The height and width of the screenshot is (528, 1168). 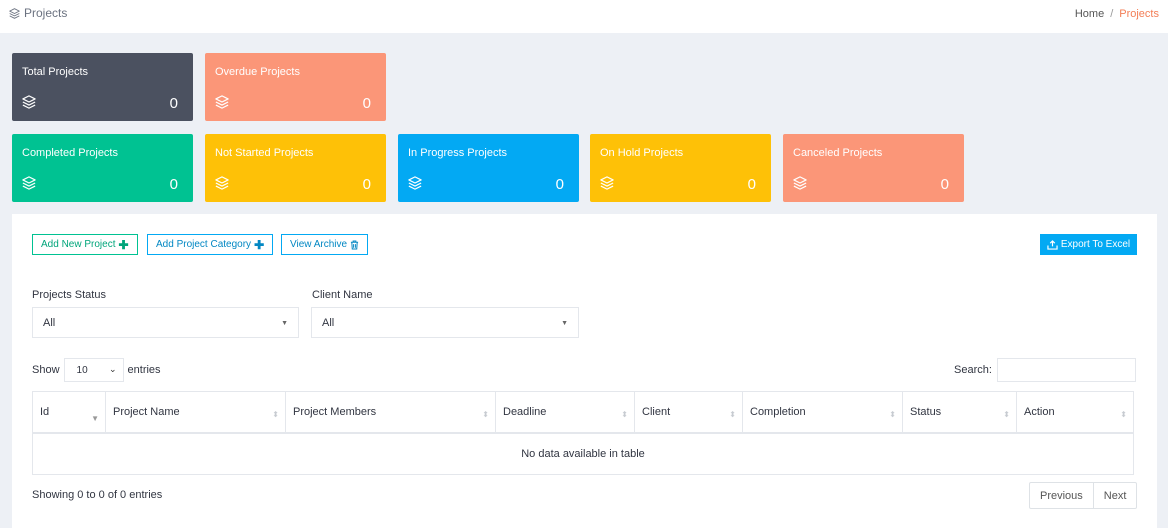 I want to click on stat-card-overdue: Overdue Projects 0, so click(x=295, y=87).